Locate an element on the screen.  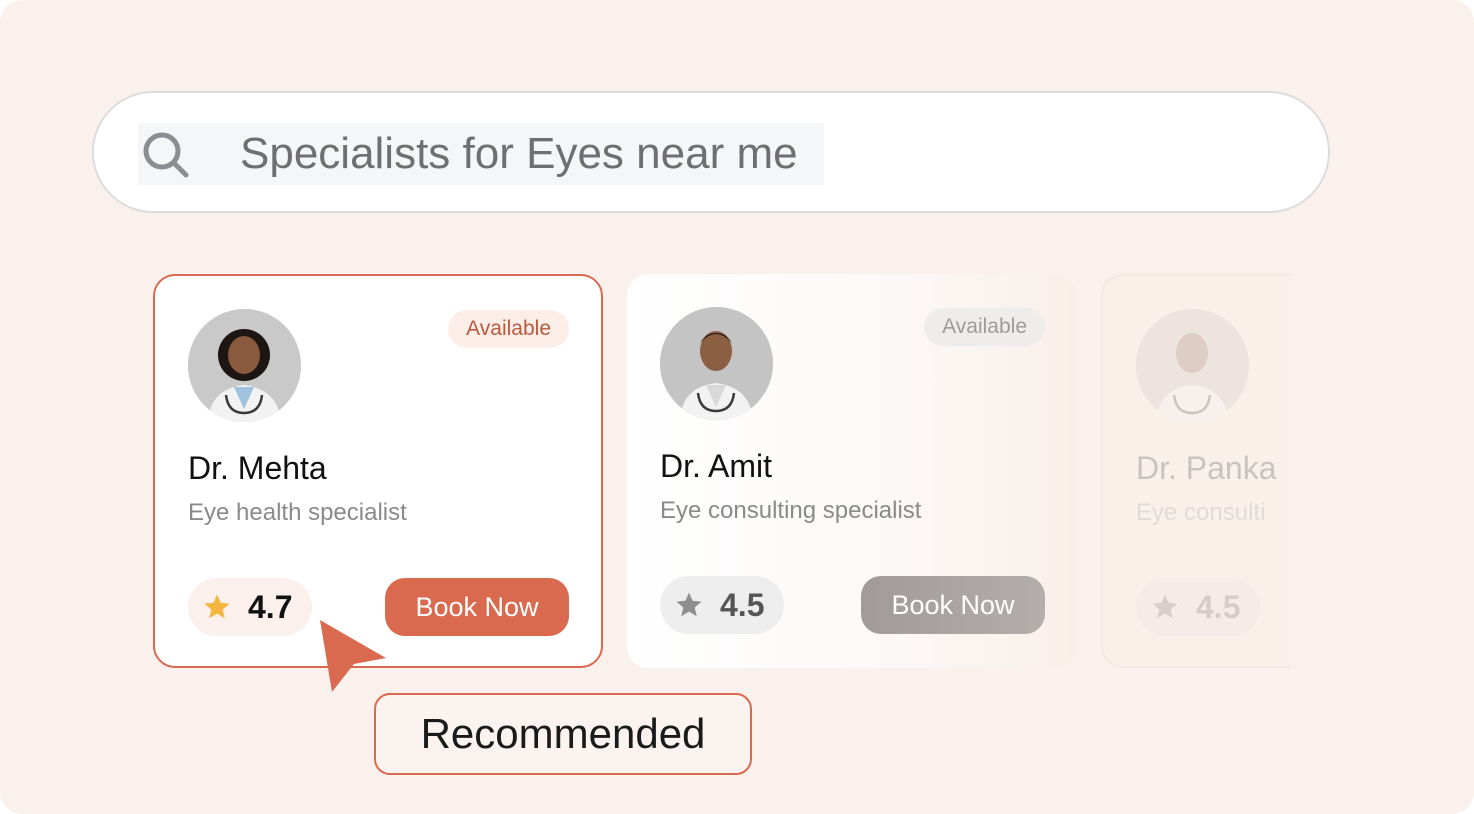
rating-pill: 4.7 is located at coordinates (250, 607).